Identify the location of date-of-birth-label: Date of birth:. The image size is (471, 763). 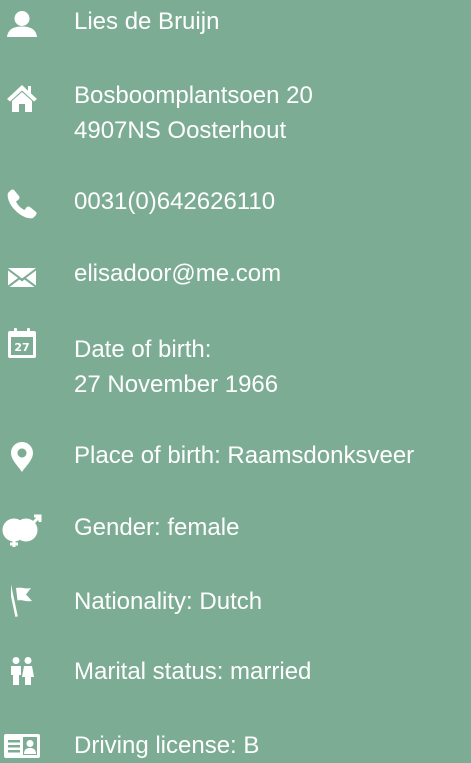
(143, 349).